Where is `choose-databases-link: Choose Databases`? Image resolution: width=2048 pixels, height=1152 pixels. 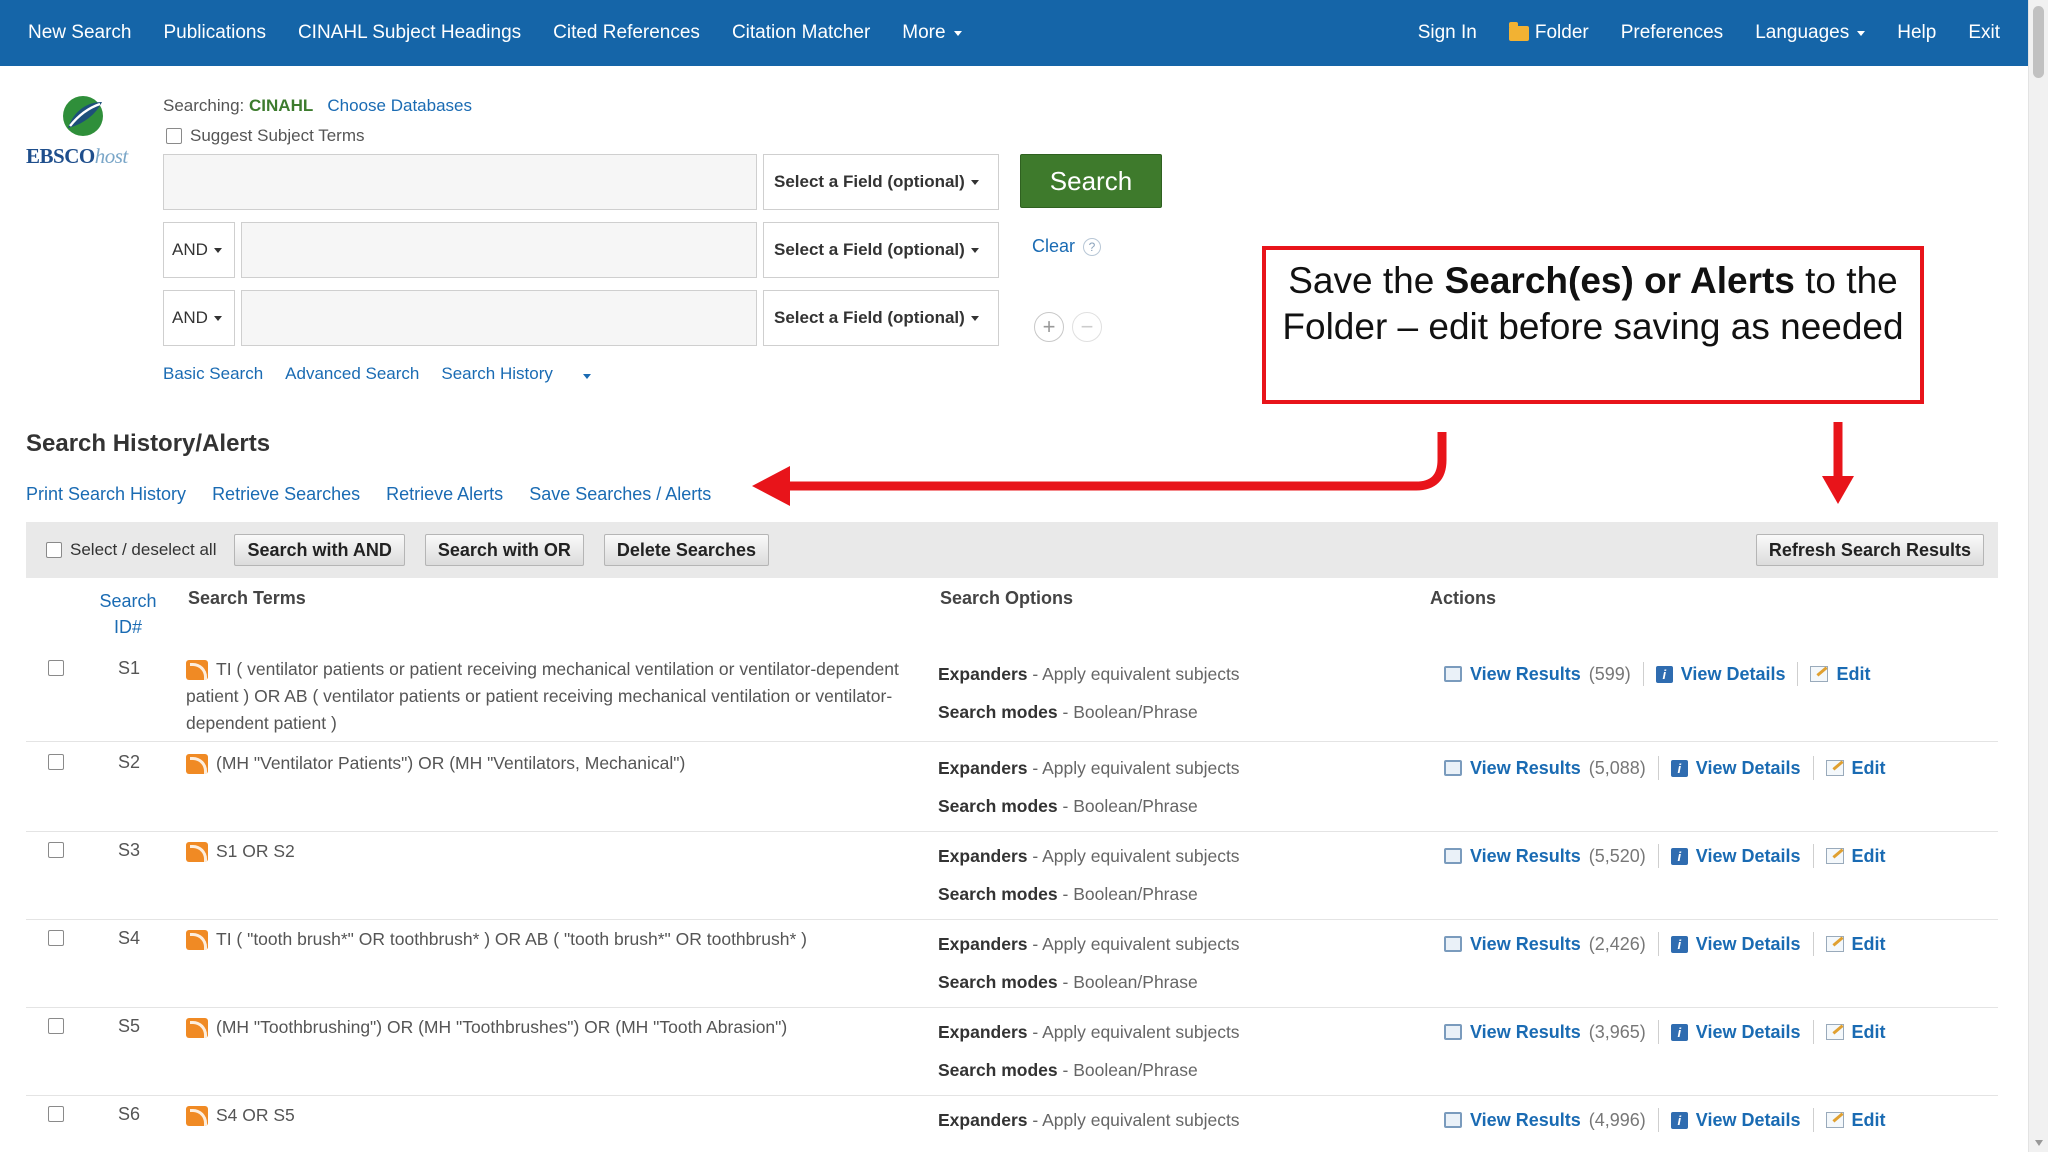 choose-databases-link: Choose Databases is located at coordinates (399, 105).